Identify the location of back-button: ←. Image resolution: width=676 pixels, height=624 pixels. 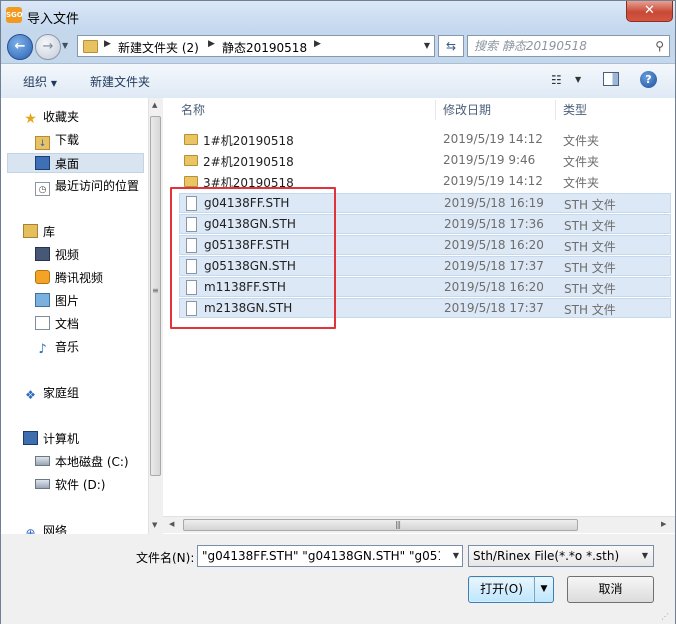
(20, 47).